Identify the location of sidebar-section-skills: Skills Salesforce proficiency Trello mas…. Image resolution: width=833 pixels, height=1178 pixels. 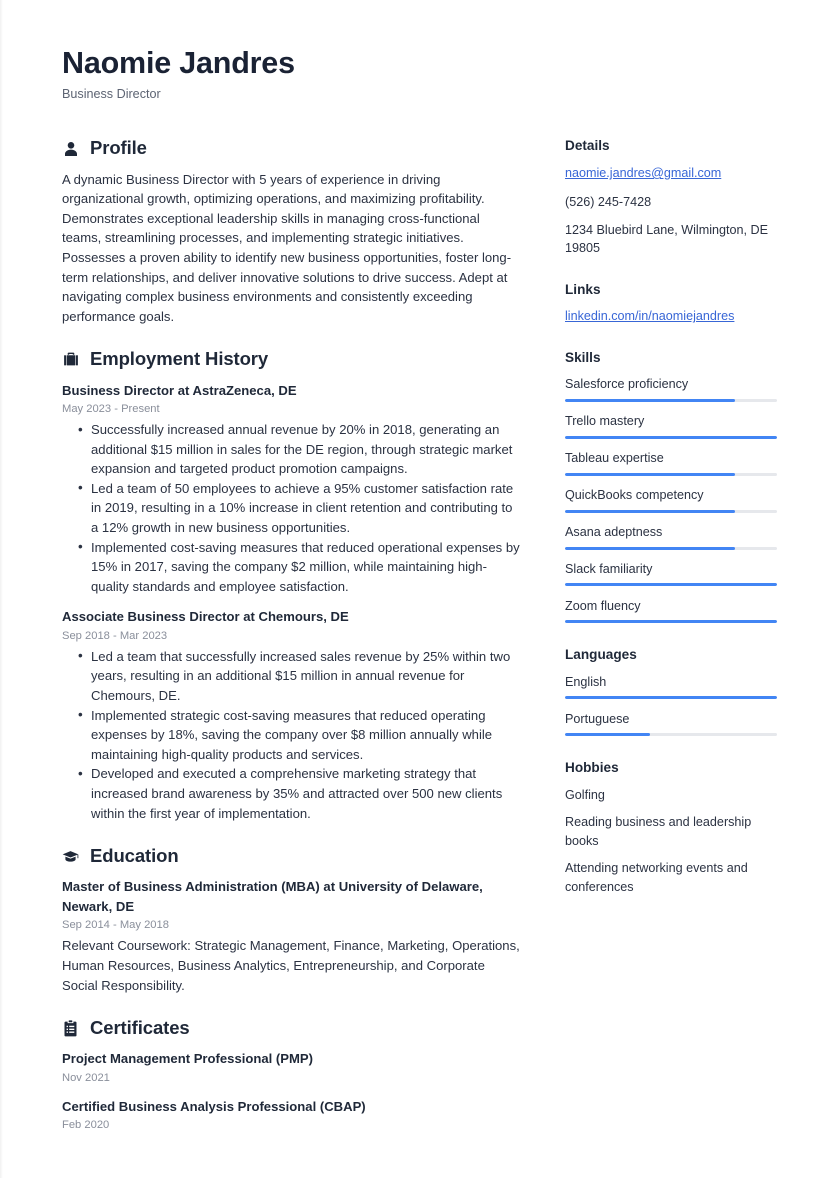
(671, 486).